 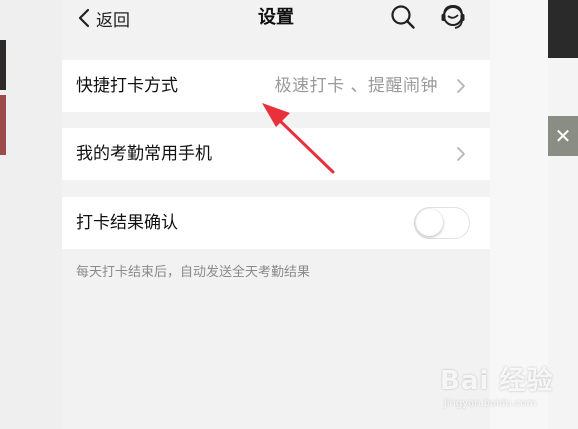 I want to click on watermark-url: jingyan.baidu.com, so click(x=490, y=403).